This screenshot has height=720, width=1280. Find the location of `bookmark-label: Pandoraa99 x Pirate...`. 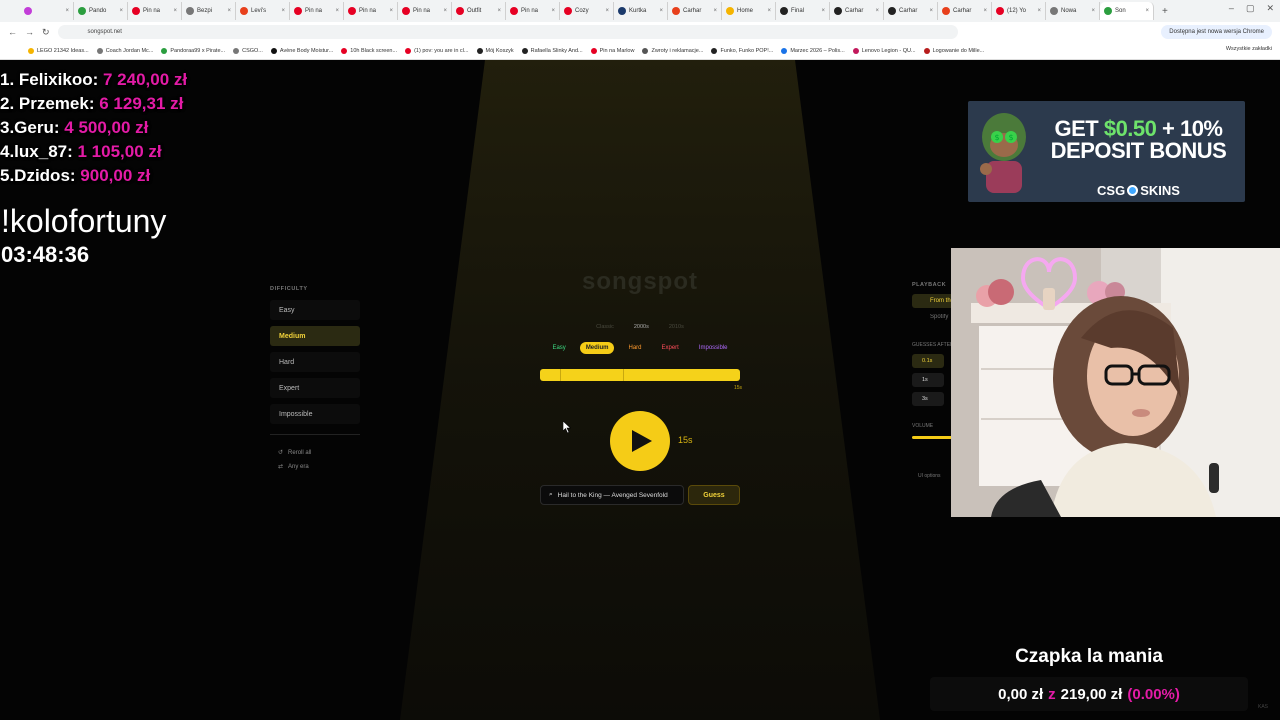

bookmark-label: Pandoraa99 x Pirate... is located at coordinates (198, 50).